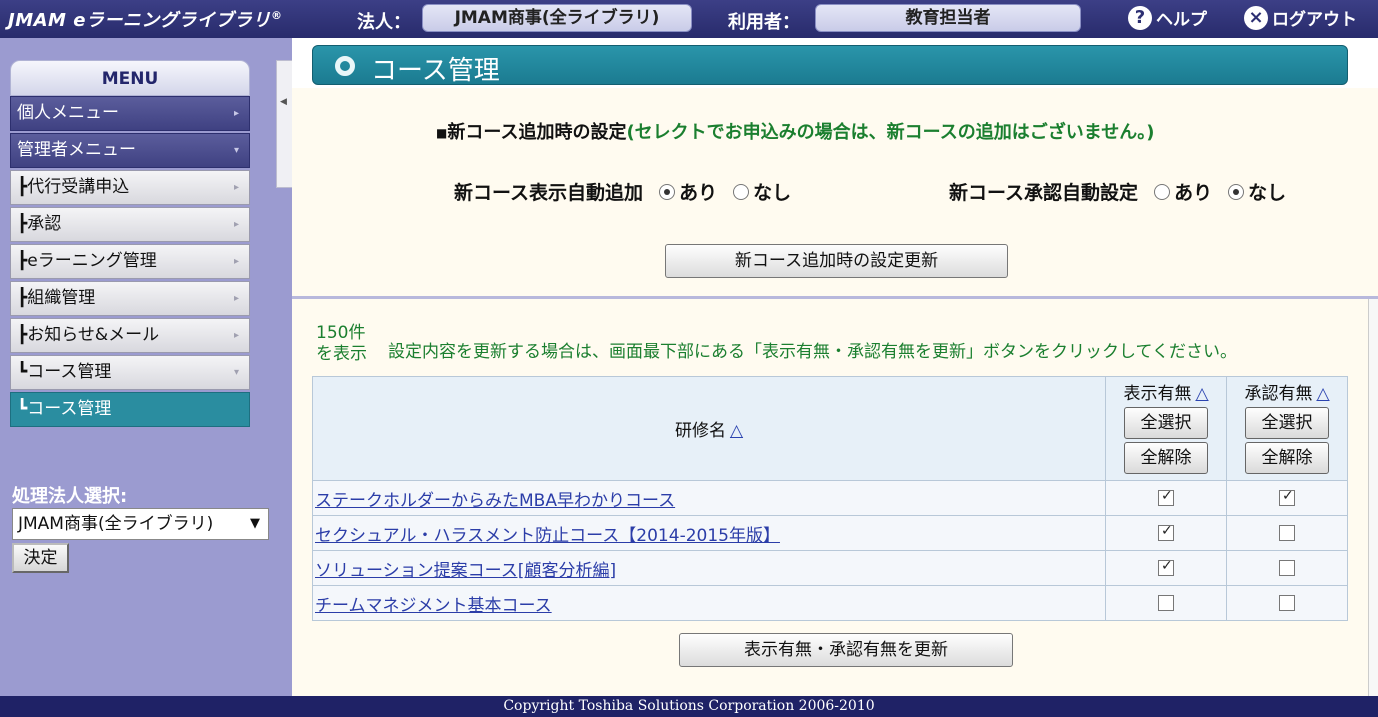 This screenshot has height=717, width=1378. What do you see at coordinates (709, 498) in the screenshot?
I see `course-name-cell: ステークホルダーからみたMBA早わかりコース` at bounding box center [709, 498].